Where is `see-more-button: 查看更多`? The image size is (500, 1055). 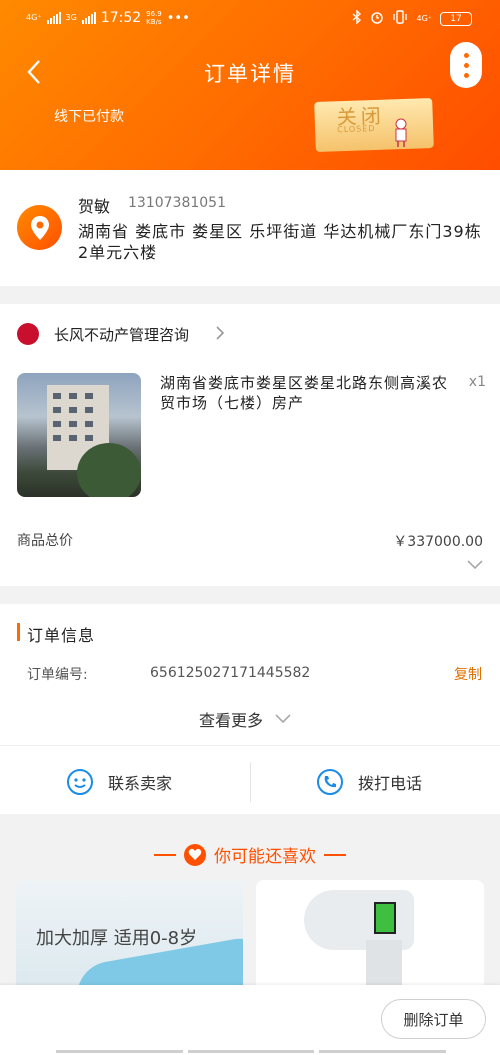 see-more-button: 查看更多 is located at coordinates (245, 719).